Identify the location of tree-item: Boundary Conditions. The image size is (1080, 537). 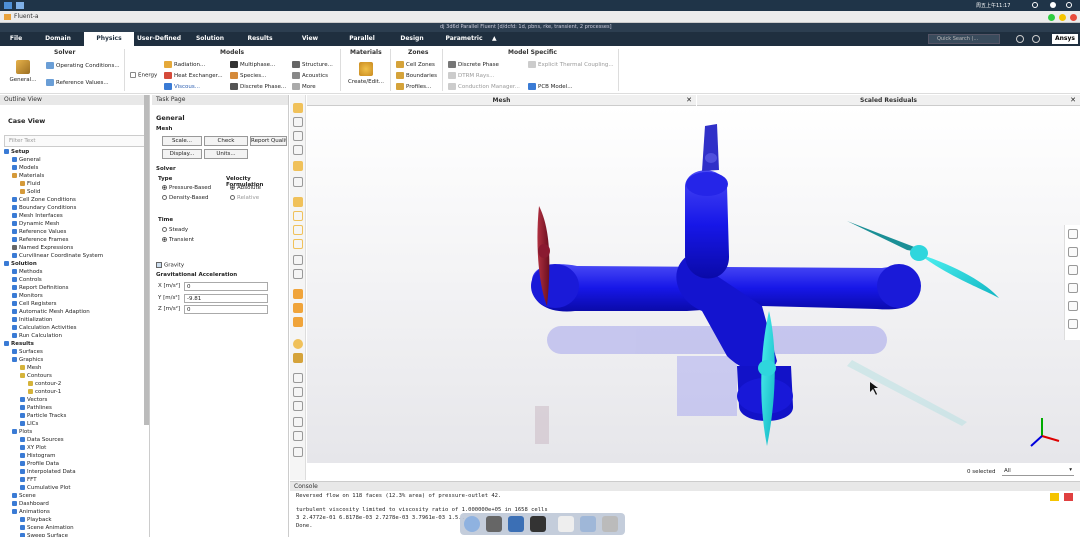
(44, 208).